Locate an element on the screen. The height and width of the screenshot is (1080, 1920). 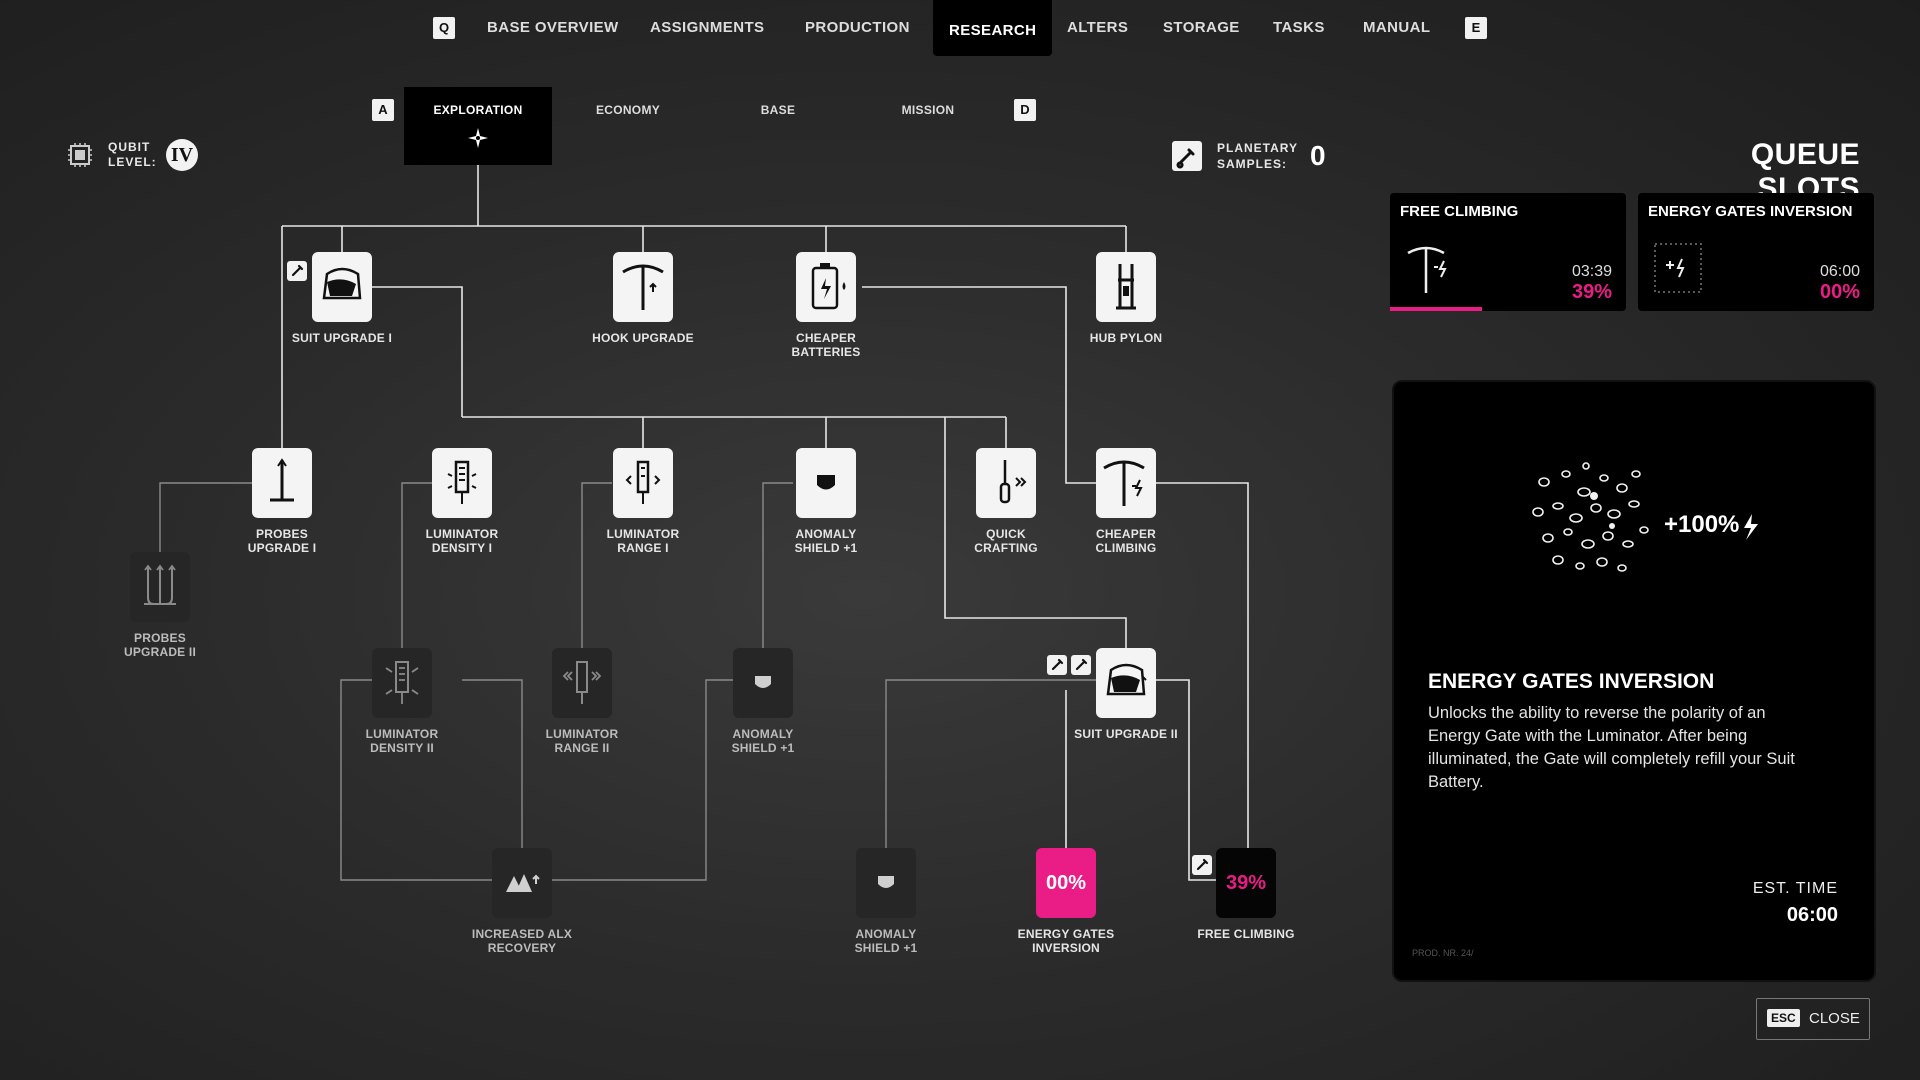
label-line: ENERGY GATES is located at coordinates (1066, 934).